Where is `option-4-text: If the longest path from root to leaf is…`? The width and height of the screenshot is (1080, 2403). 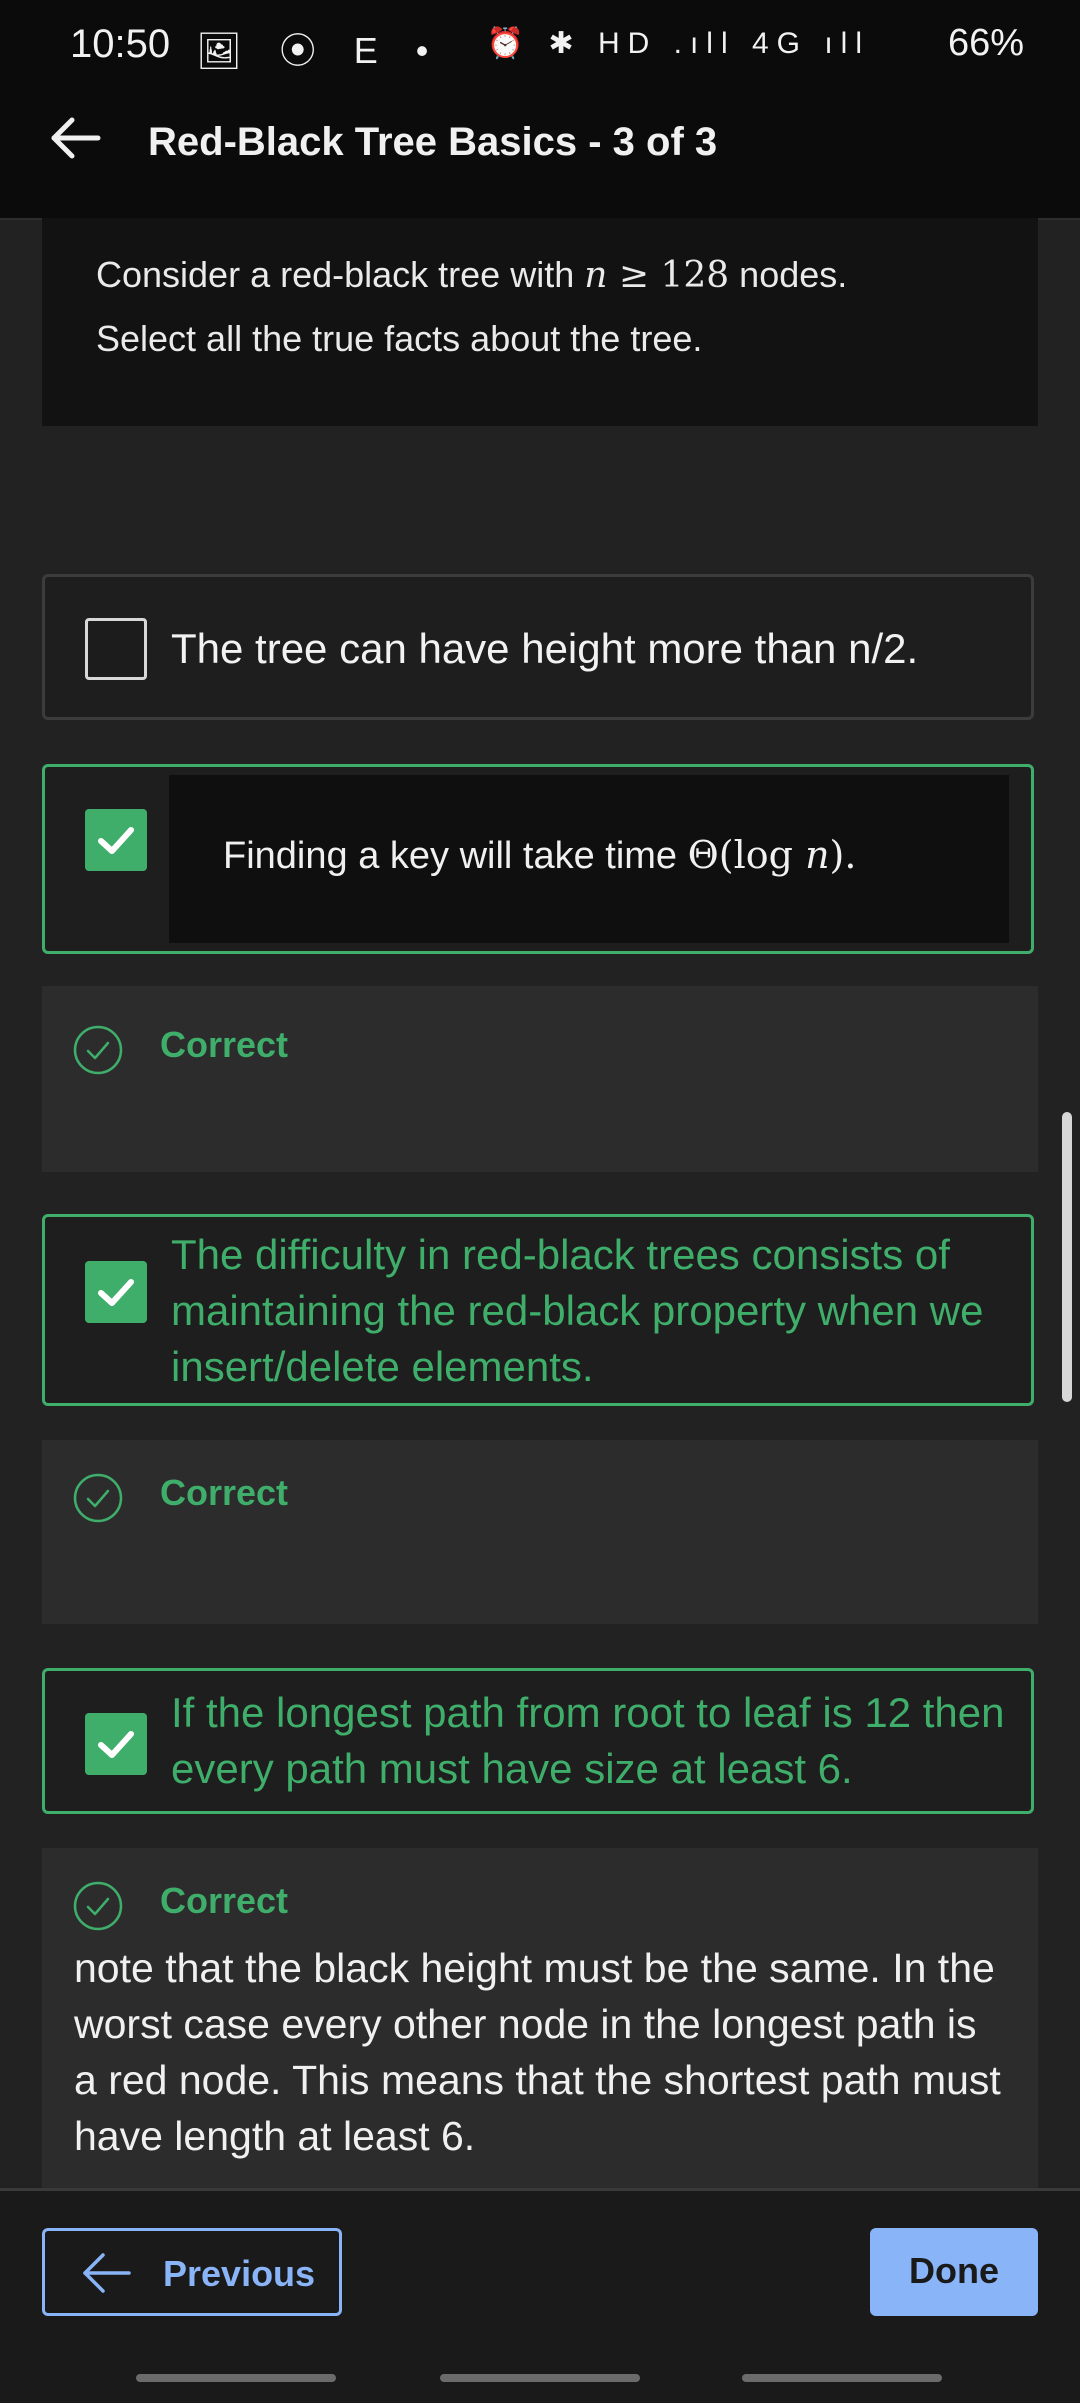
option-4-text: If the longest path from root to leaf is… is located at coordinates (588, 1740).